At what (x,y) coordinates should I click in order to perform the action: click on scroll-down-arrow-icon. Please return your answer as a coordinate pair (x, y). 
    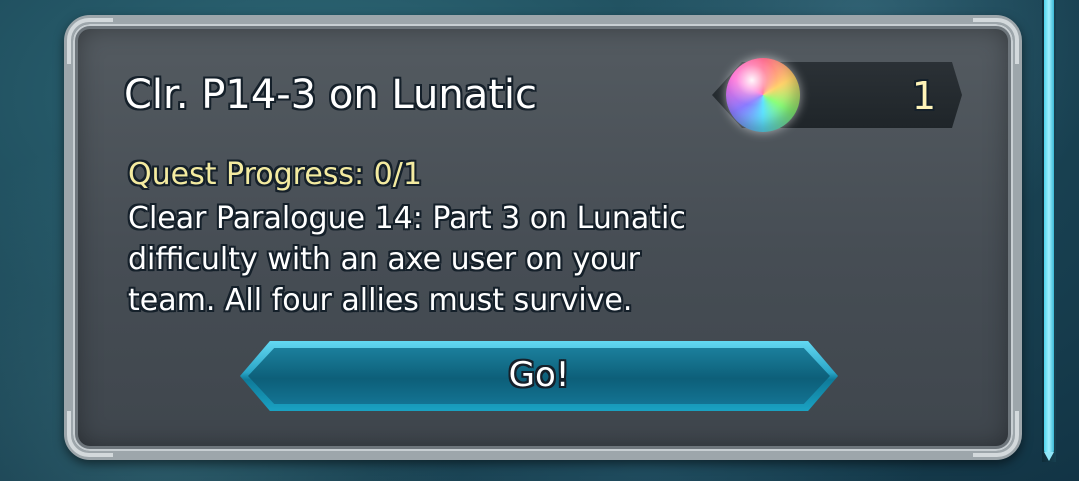
    Looking at the image, I should click on (1049, 456).